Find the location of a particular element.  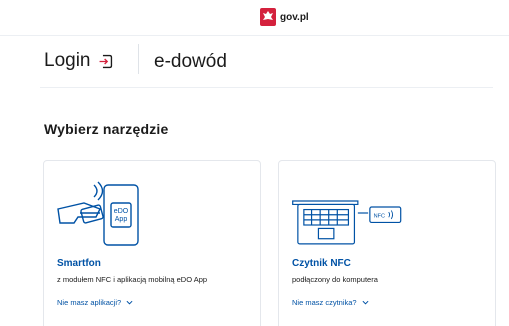

svg-text: App is located at coordinates (121, 219).